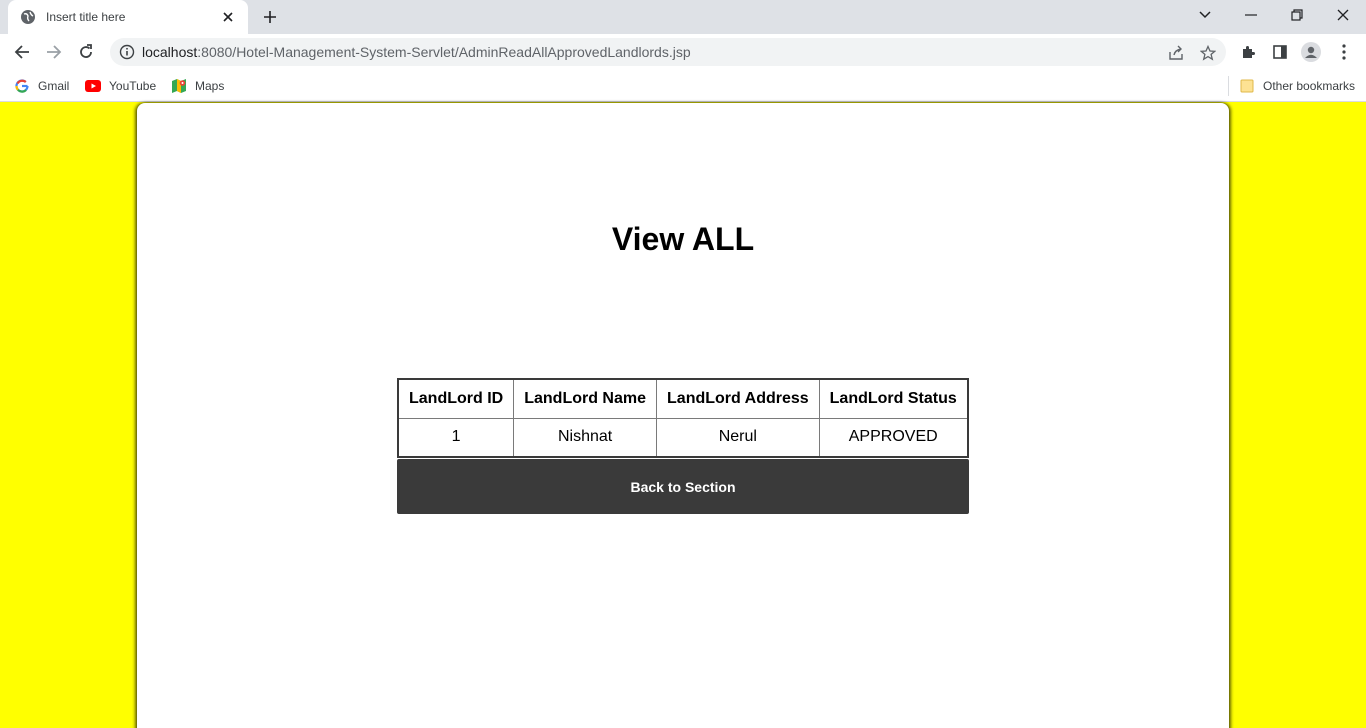  I want to click on maps-pin-icon, so click(179, 86).